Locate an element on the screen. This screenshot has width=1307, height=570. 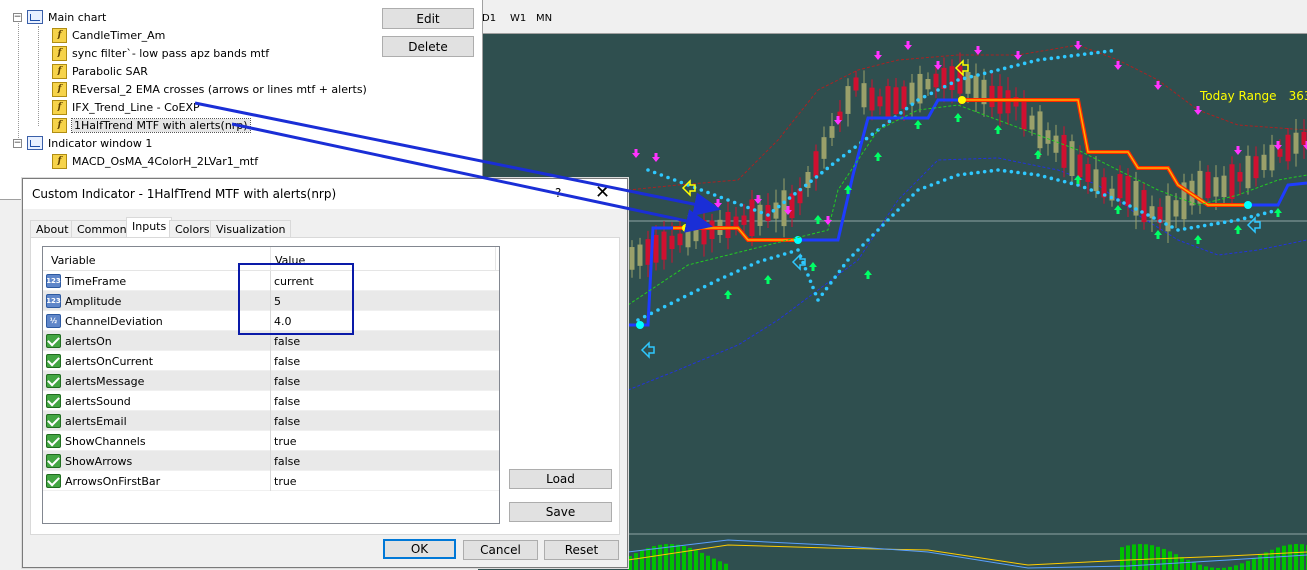
timeframe-w1: W1 is located at coordinates (518, 18).